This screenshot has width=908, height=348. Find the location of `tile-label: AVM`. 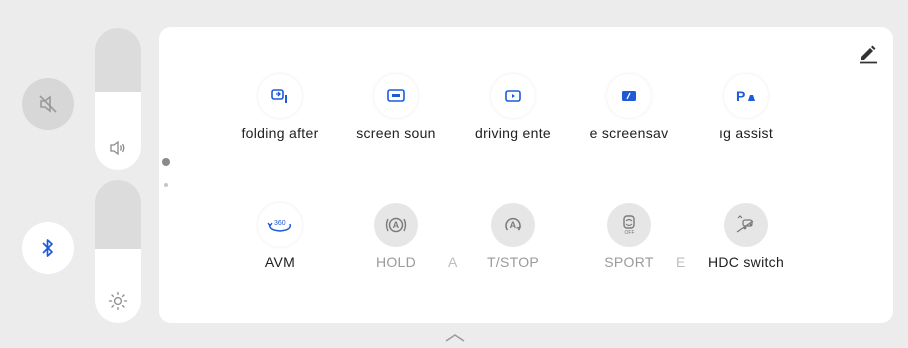

tile-label: AVM is located at coordinates (280, 262).